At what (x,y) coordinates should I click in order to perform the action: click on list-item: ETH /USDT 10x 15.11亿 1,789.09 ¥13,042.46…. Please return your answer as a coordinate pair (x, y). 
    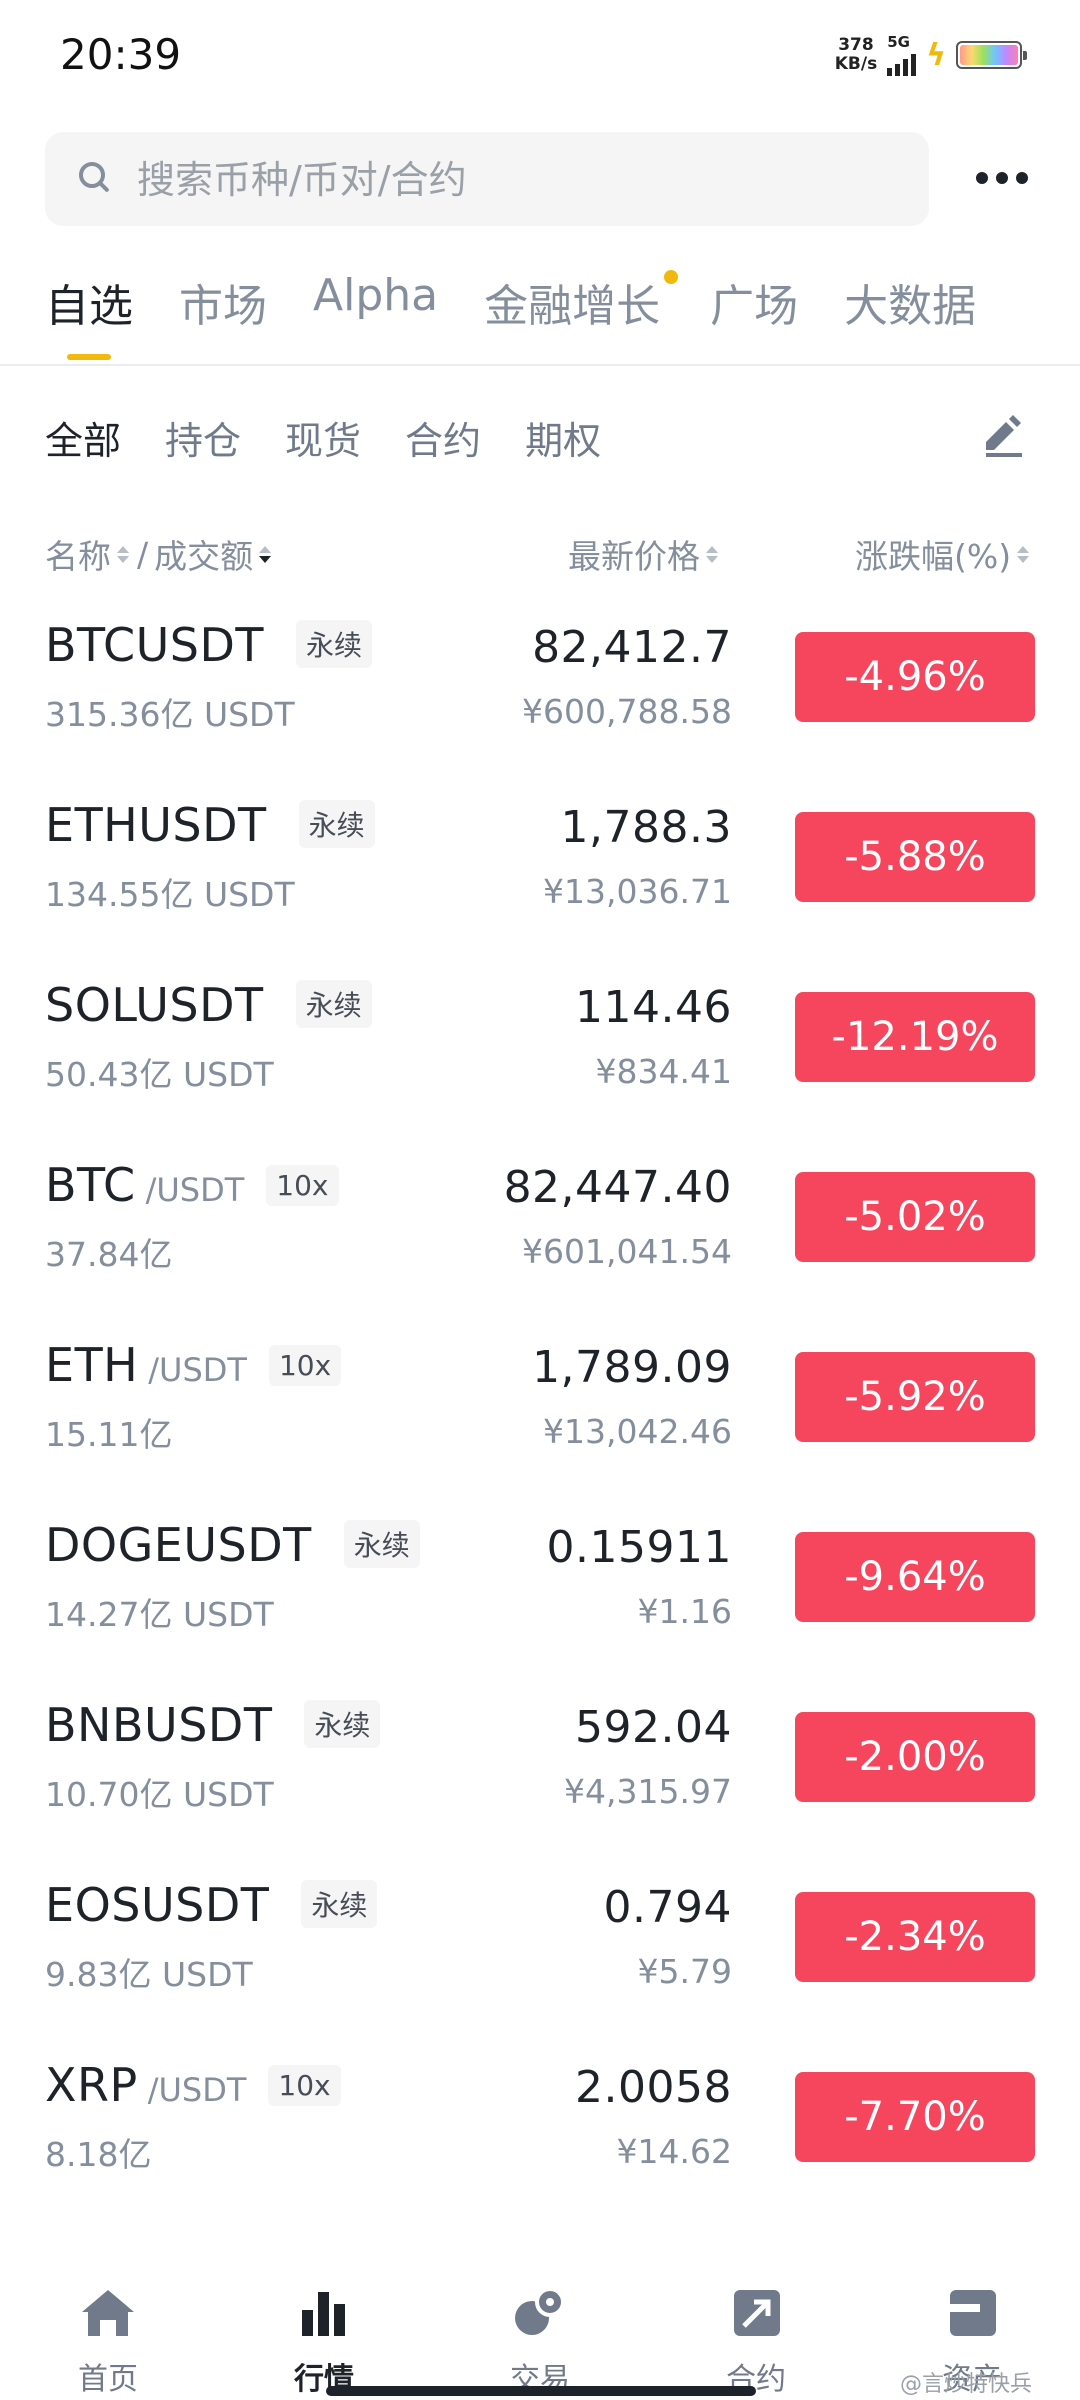
    Looking at the image, I should click on (540, 1410).